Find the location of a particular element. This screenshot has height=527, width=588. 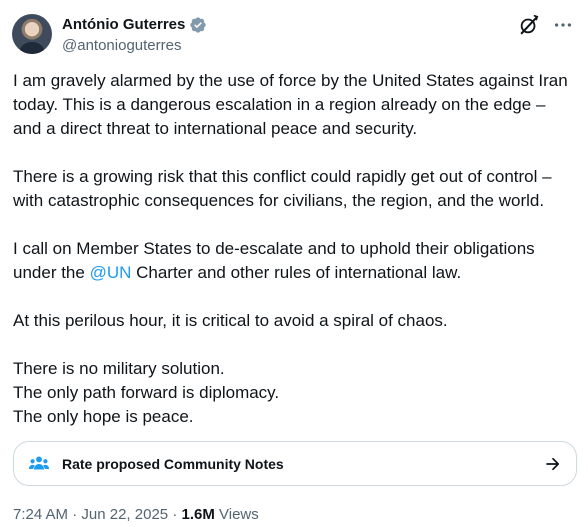

tweet-header: António Guterres @antonioguterres is located at coordinates (294, 35).